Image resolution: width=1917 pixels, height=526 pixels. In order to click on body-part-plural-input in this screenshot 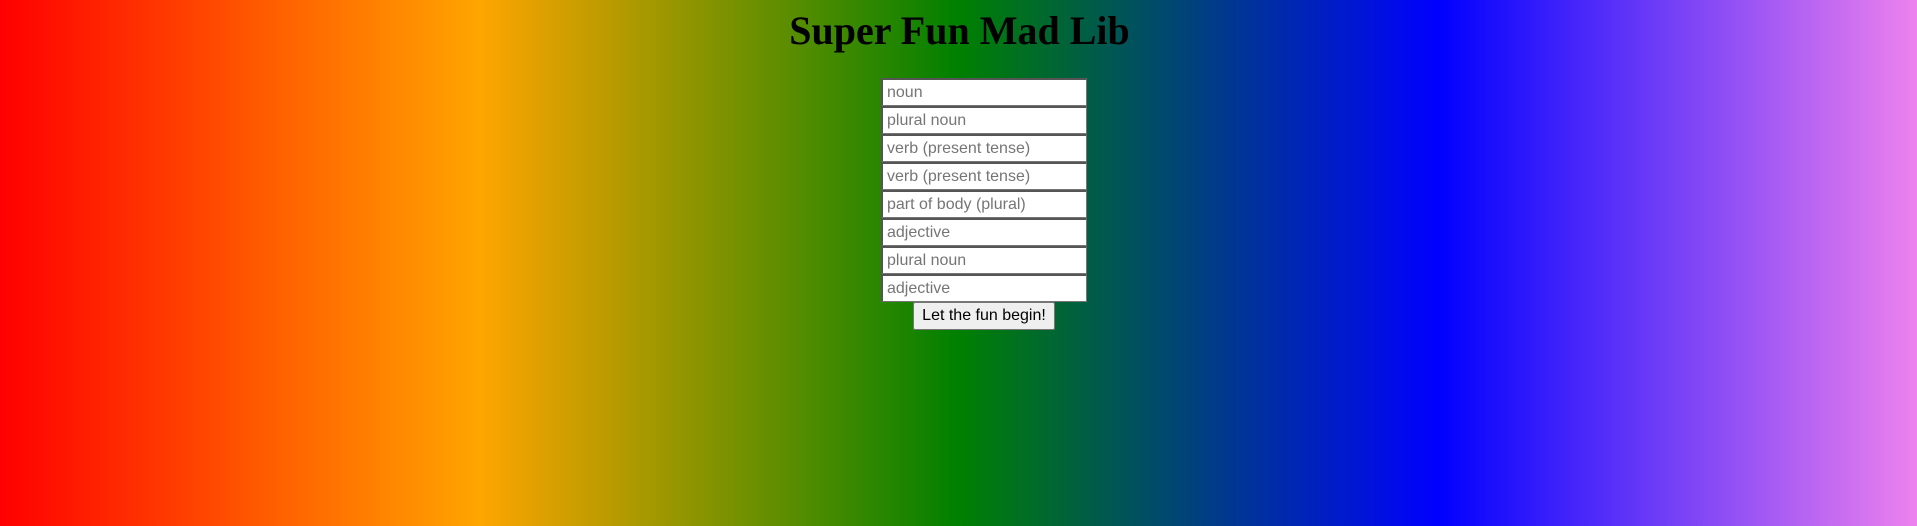, I will do `click(984, 204)`.